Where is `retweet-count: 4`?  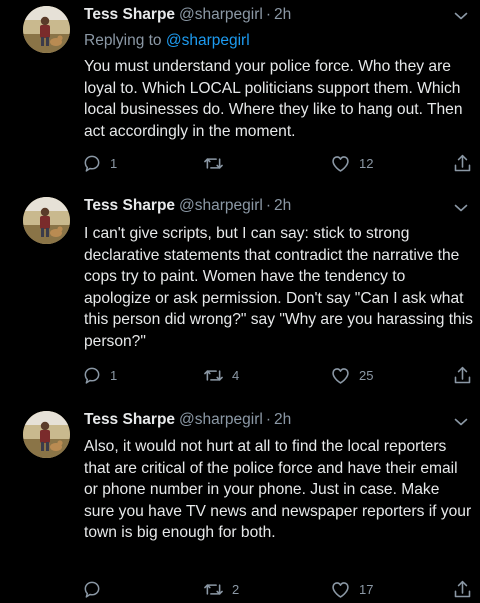
retweet-count: 4 is located at coordinates (236, 375).